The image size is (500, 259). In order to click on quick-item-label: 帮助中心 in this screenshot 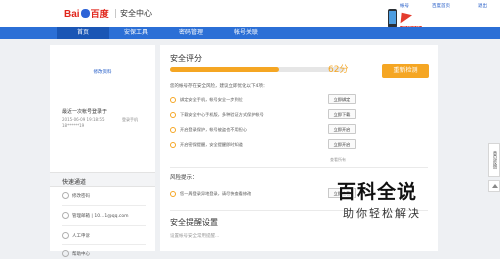, I will do `click(81, 254)`.